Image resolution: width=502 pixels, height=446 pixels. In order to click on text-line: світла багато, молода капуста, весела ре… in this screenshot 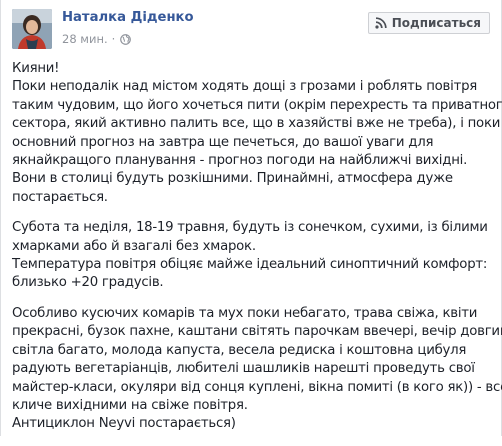, I will do `click(239, 350)`.